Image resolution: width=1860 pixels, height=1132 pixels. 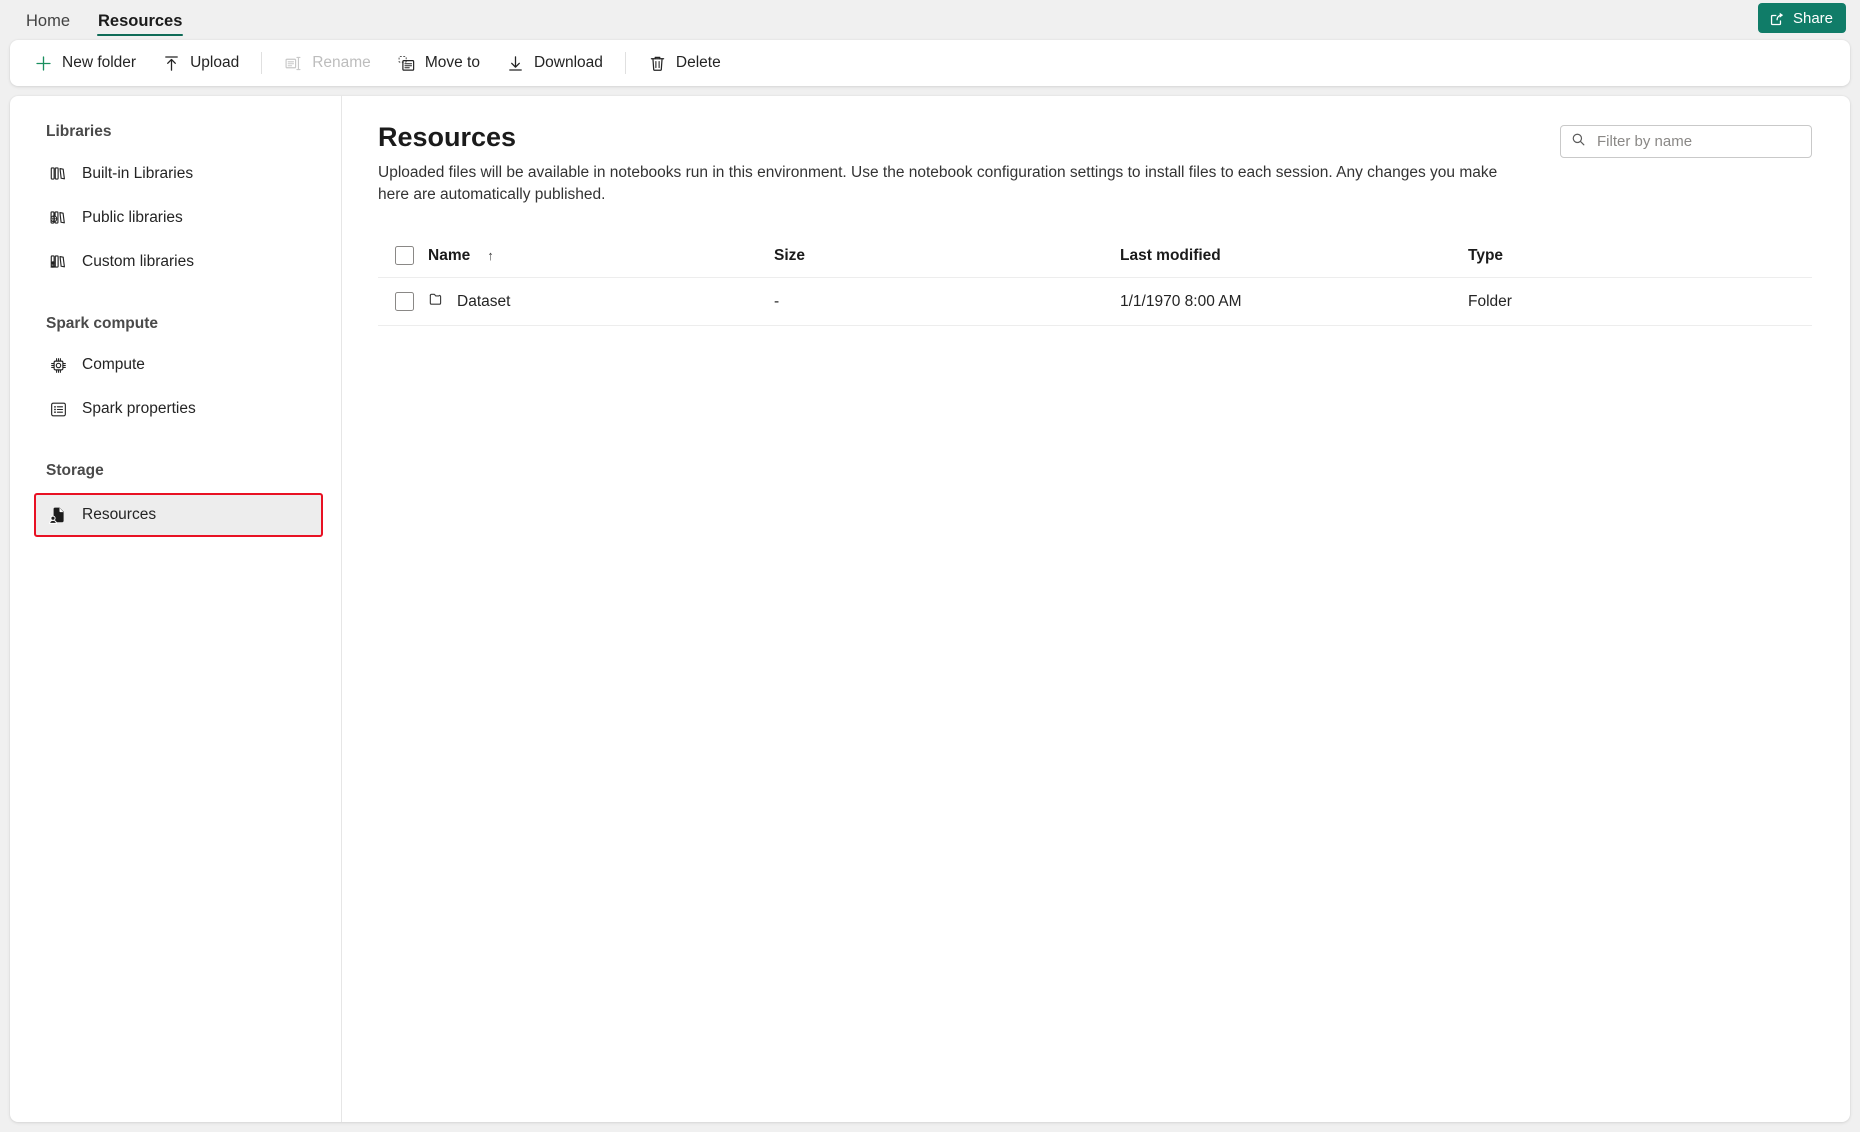 What do you see at coordinates (698, 62) in the screenshot?
I see `delete-label: Delete` at bounding box center [698, 62].